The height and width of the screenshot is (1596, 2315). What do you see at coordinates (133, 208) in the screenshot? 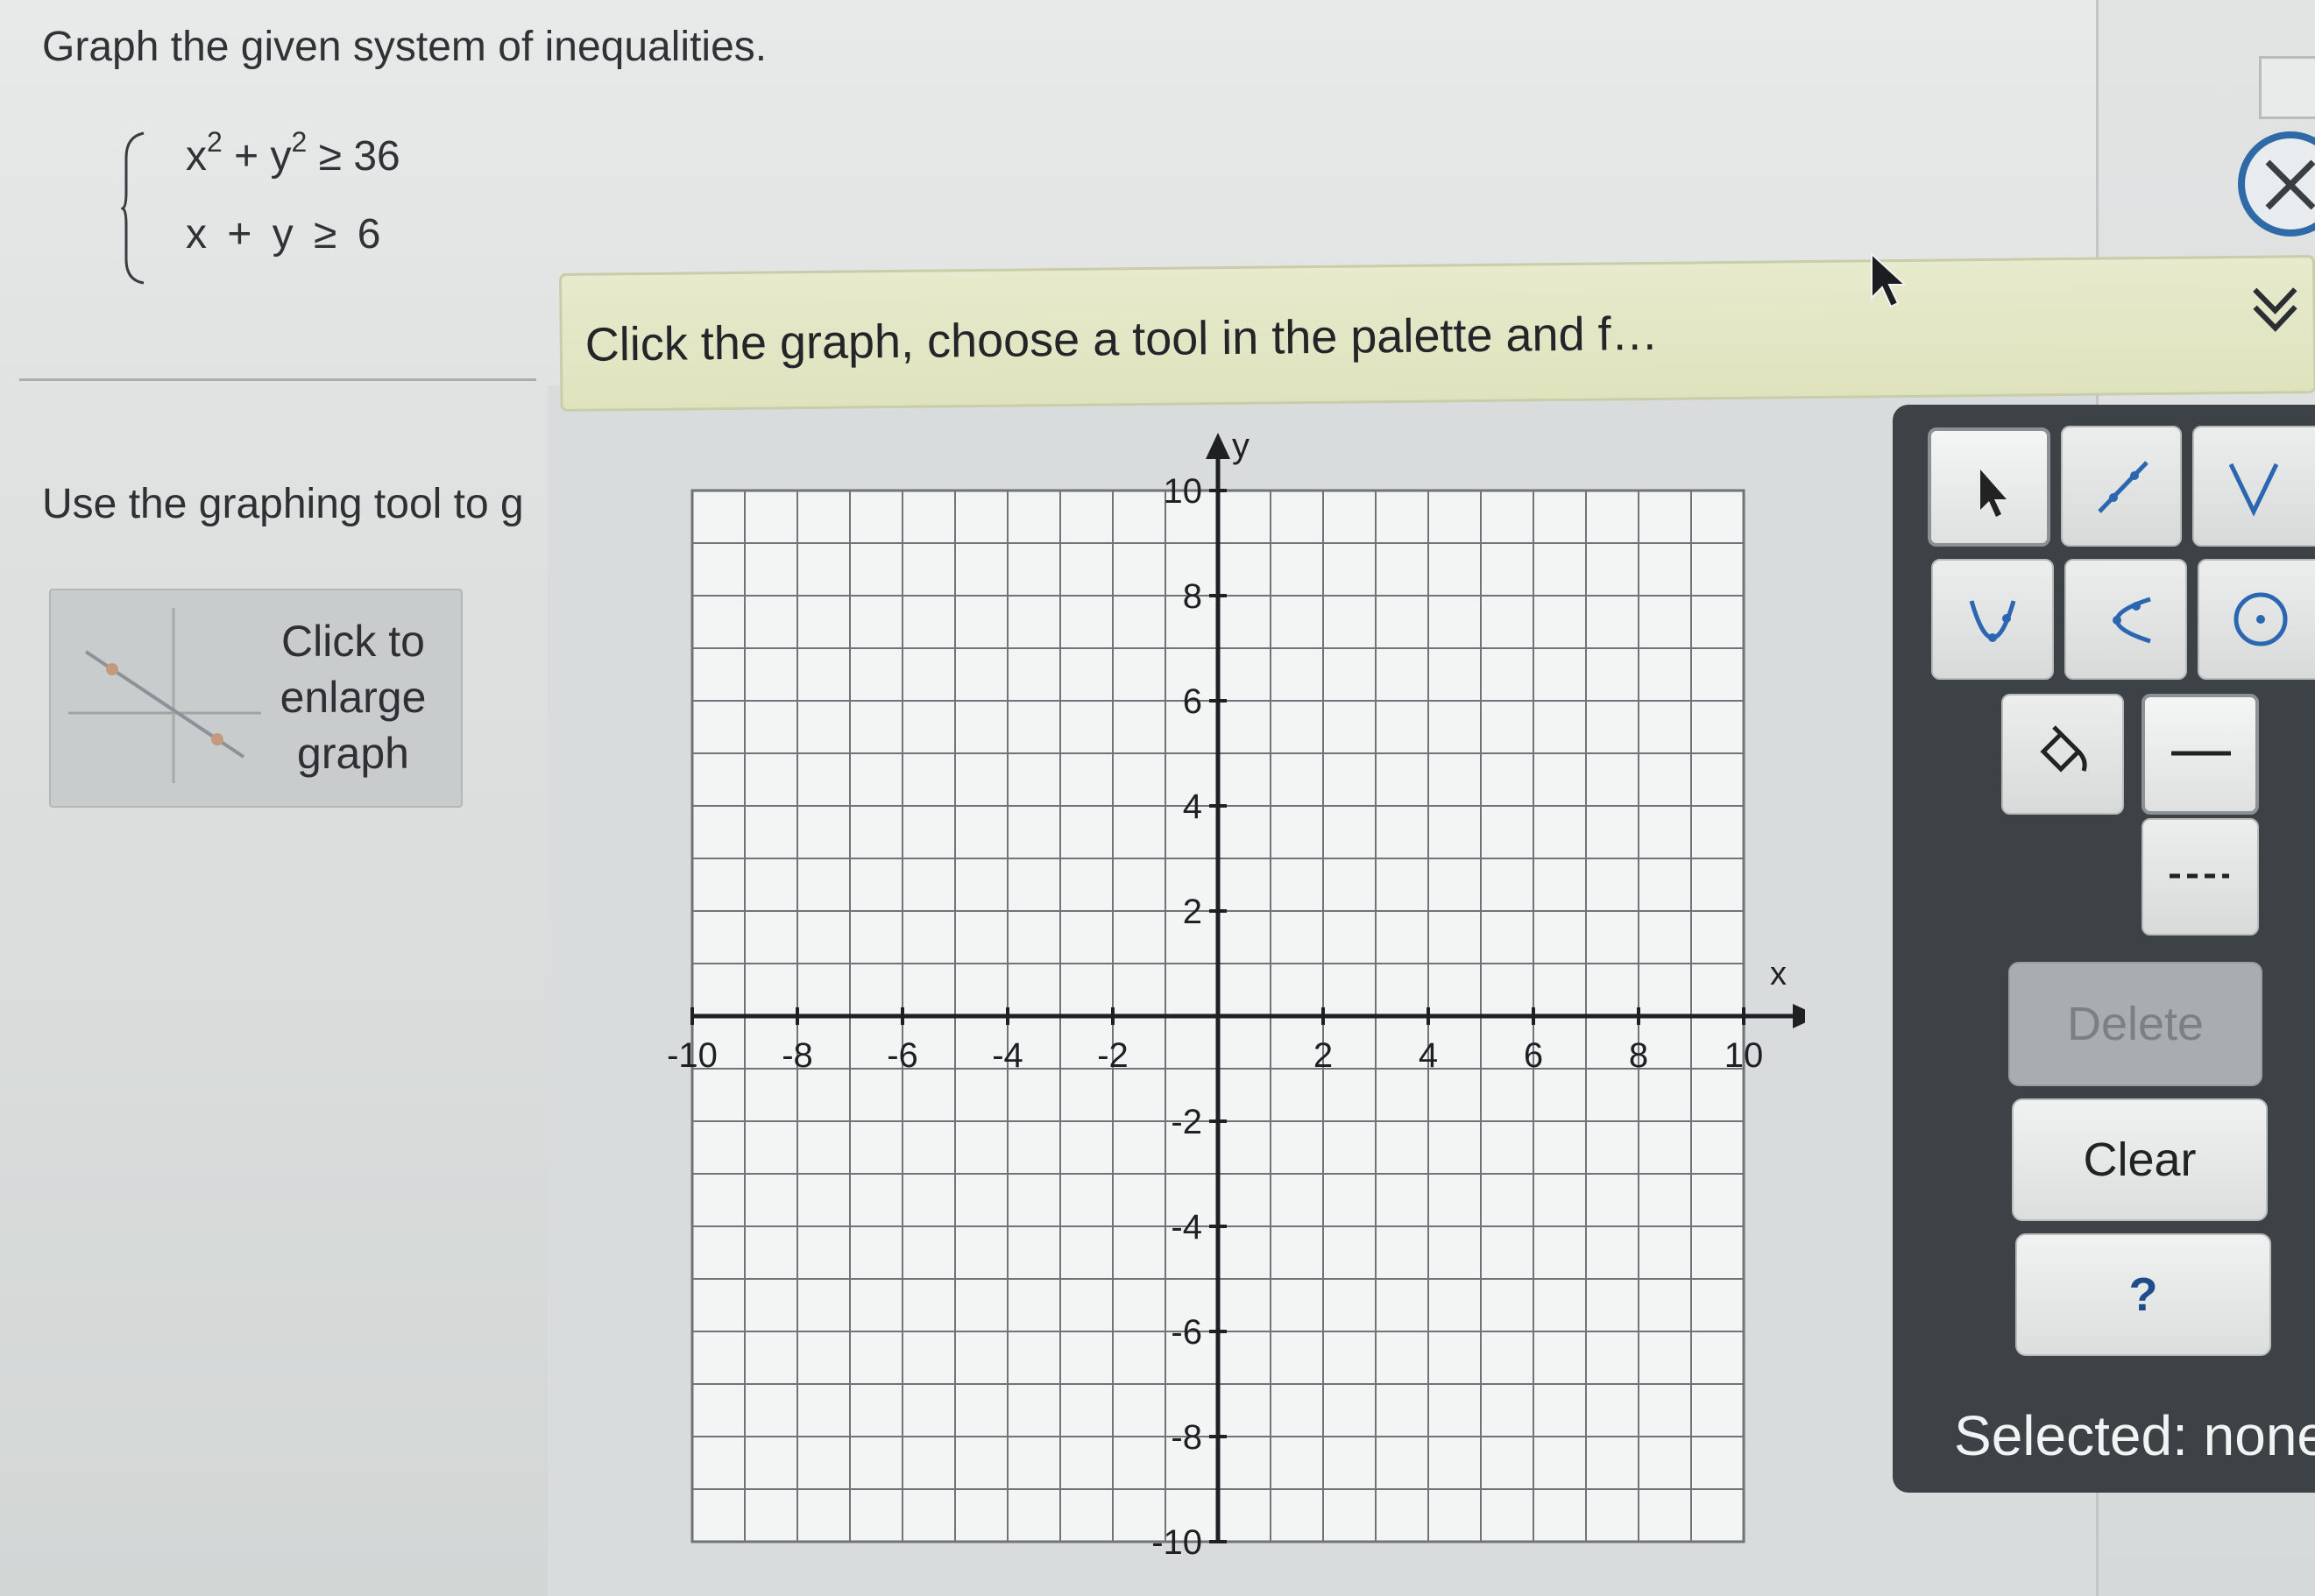
I see `system-brace` at bounding box center [133, 208].